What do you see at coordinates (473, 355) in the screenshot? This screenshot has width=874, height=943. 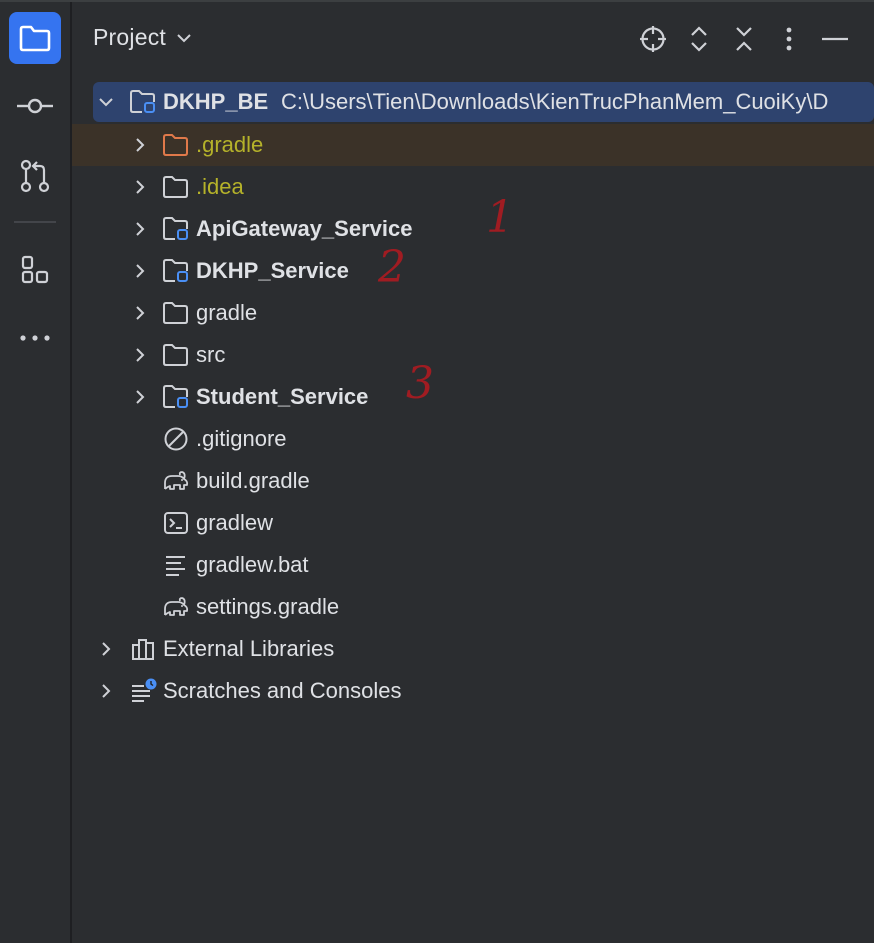 I see `tree-row-src: src` at bounding box center [473, 355].